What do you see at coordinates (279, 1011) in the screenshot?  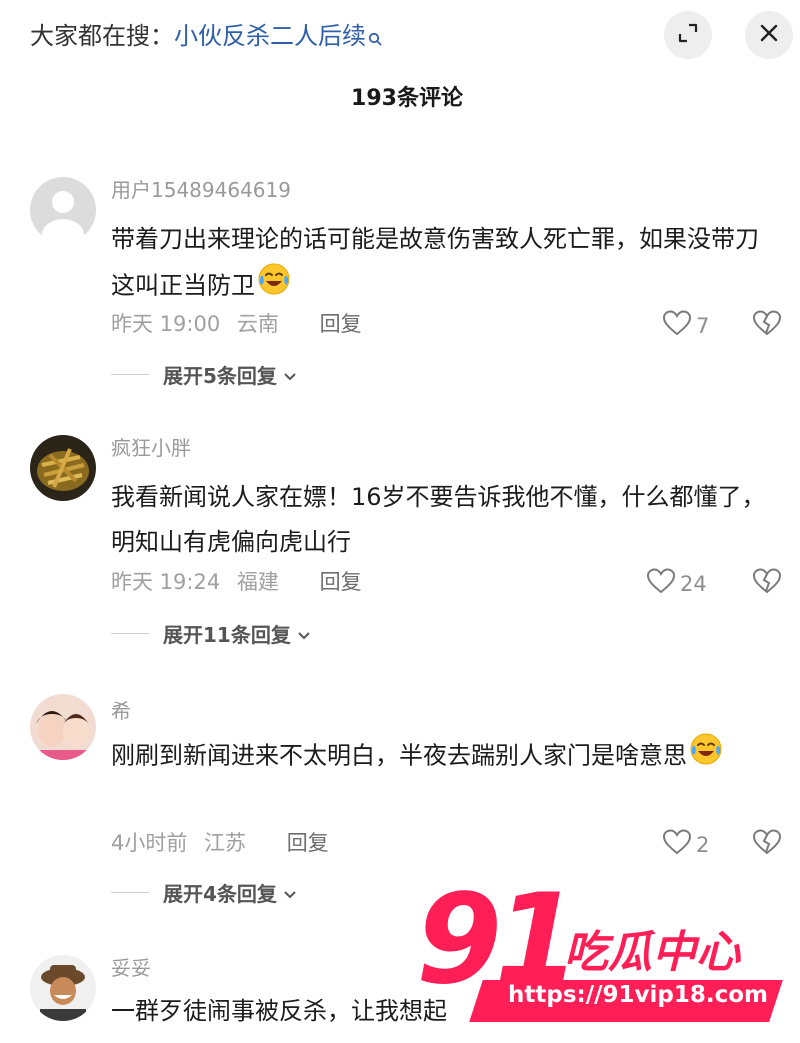 I see `comment-text-content: 一群歹徒闹事被反杀，让我想起` at bounding box center [279, 1011].